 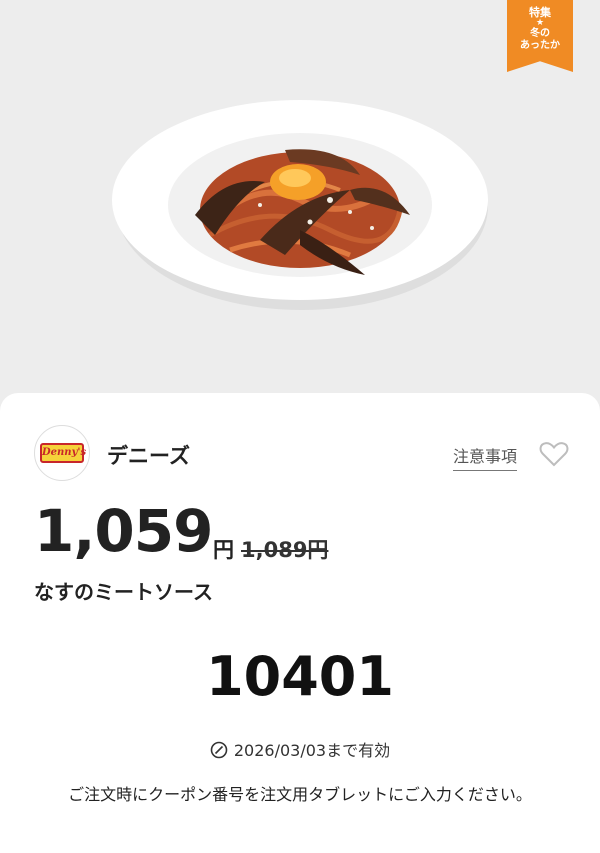 What do you see at coordinates (285, 550) in the screenshot?
I see `price-original: 1,089円` at bounding box center [285, 550].